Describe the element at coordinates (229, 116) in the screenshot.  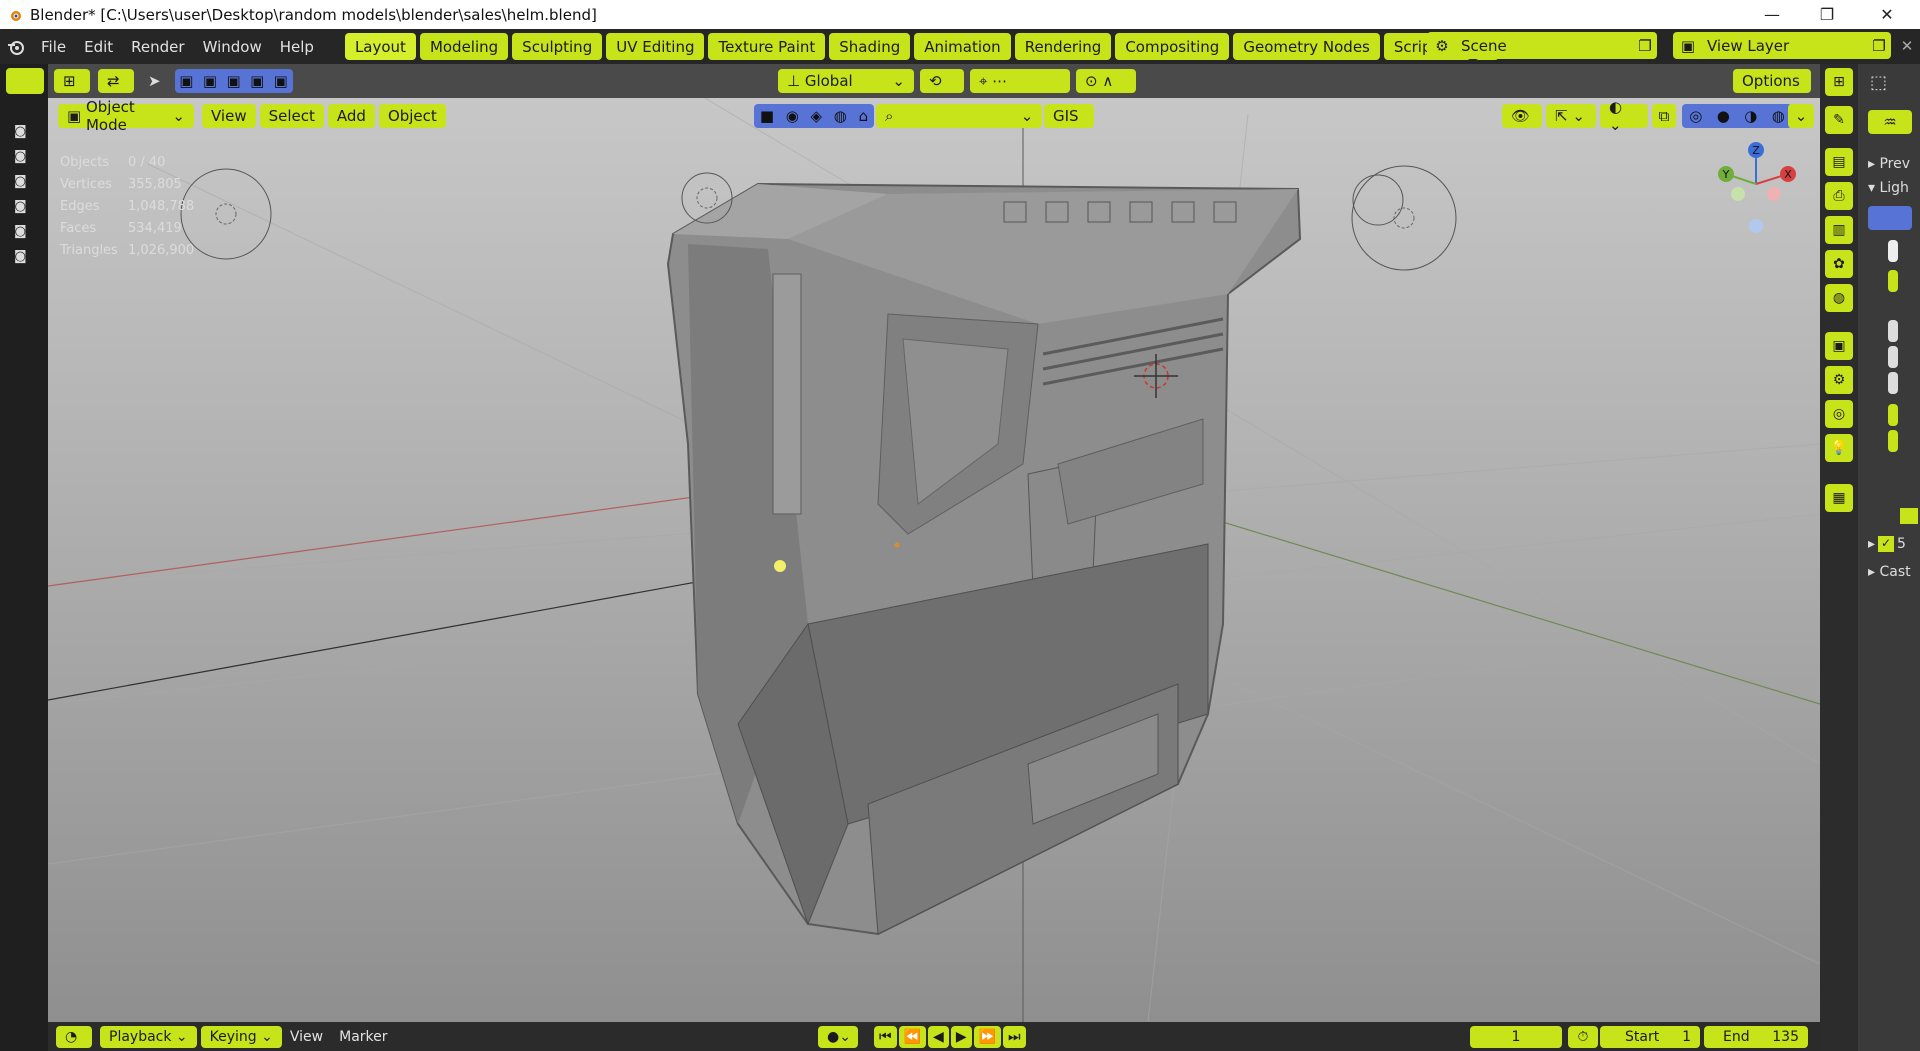
I see `view-menu: View` at that location.